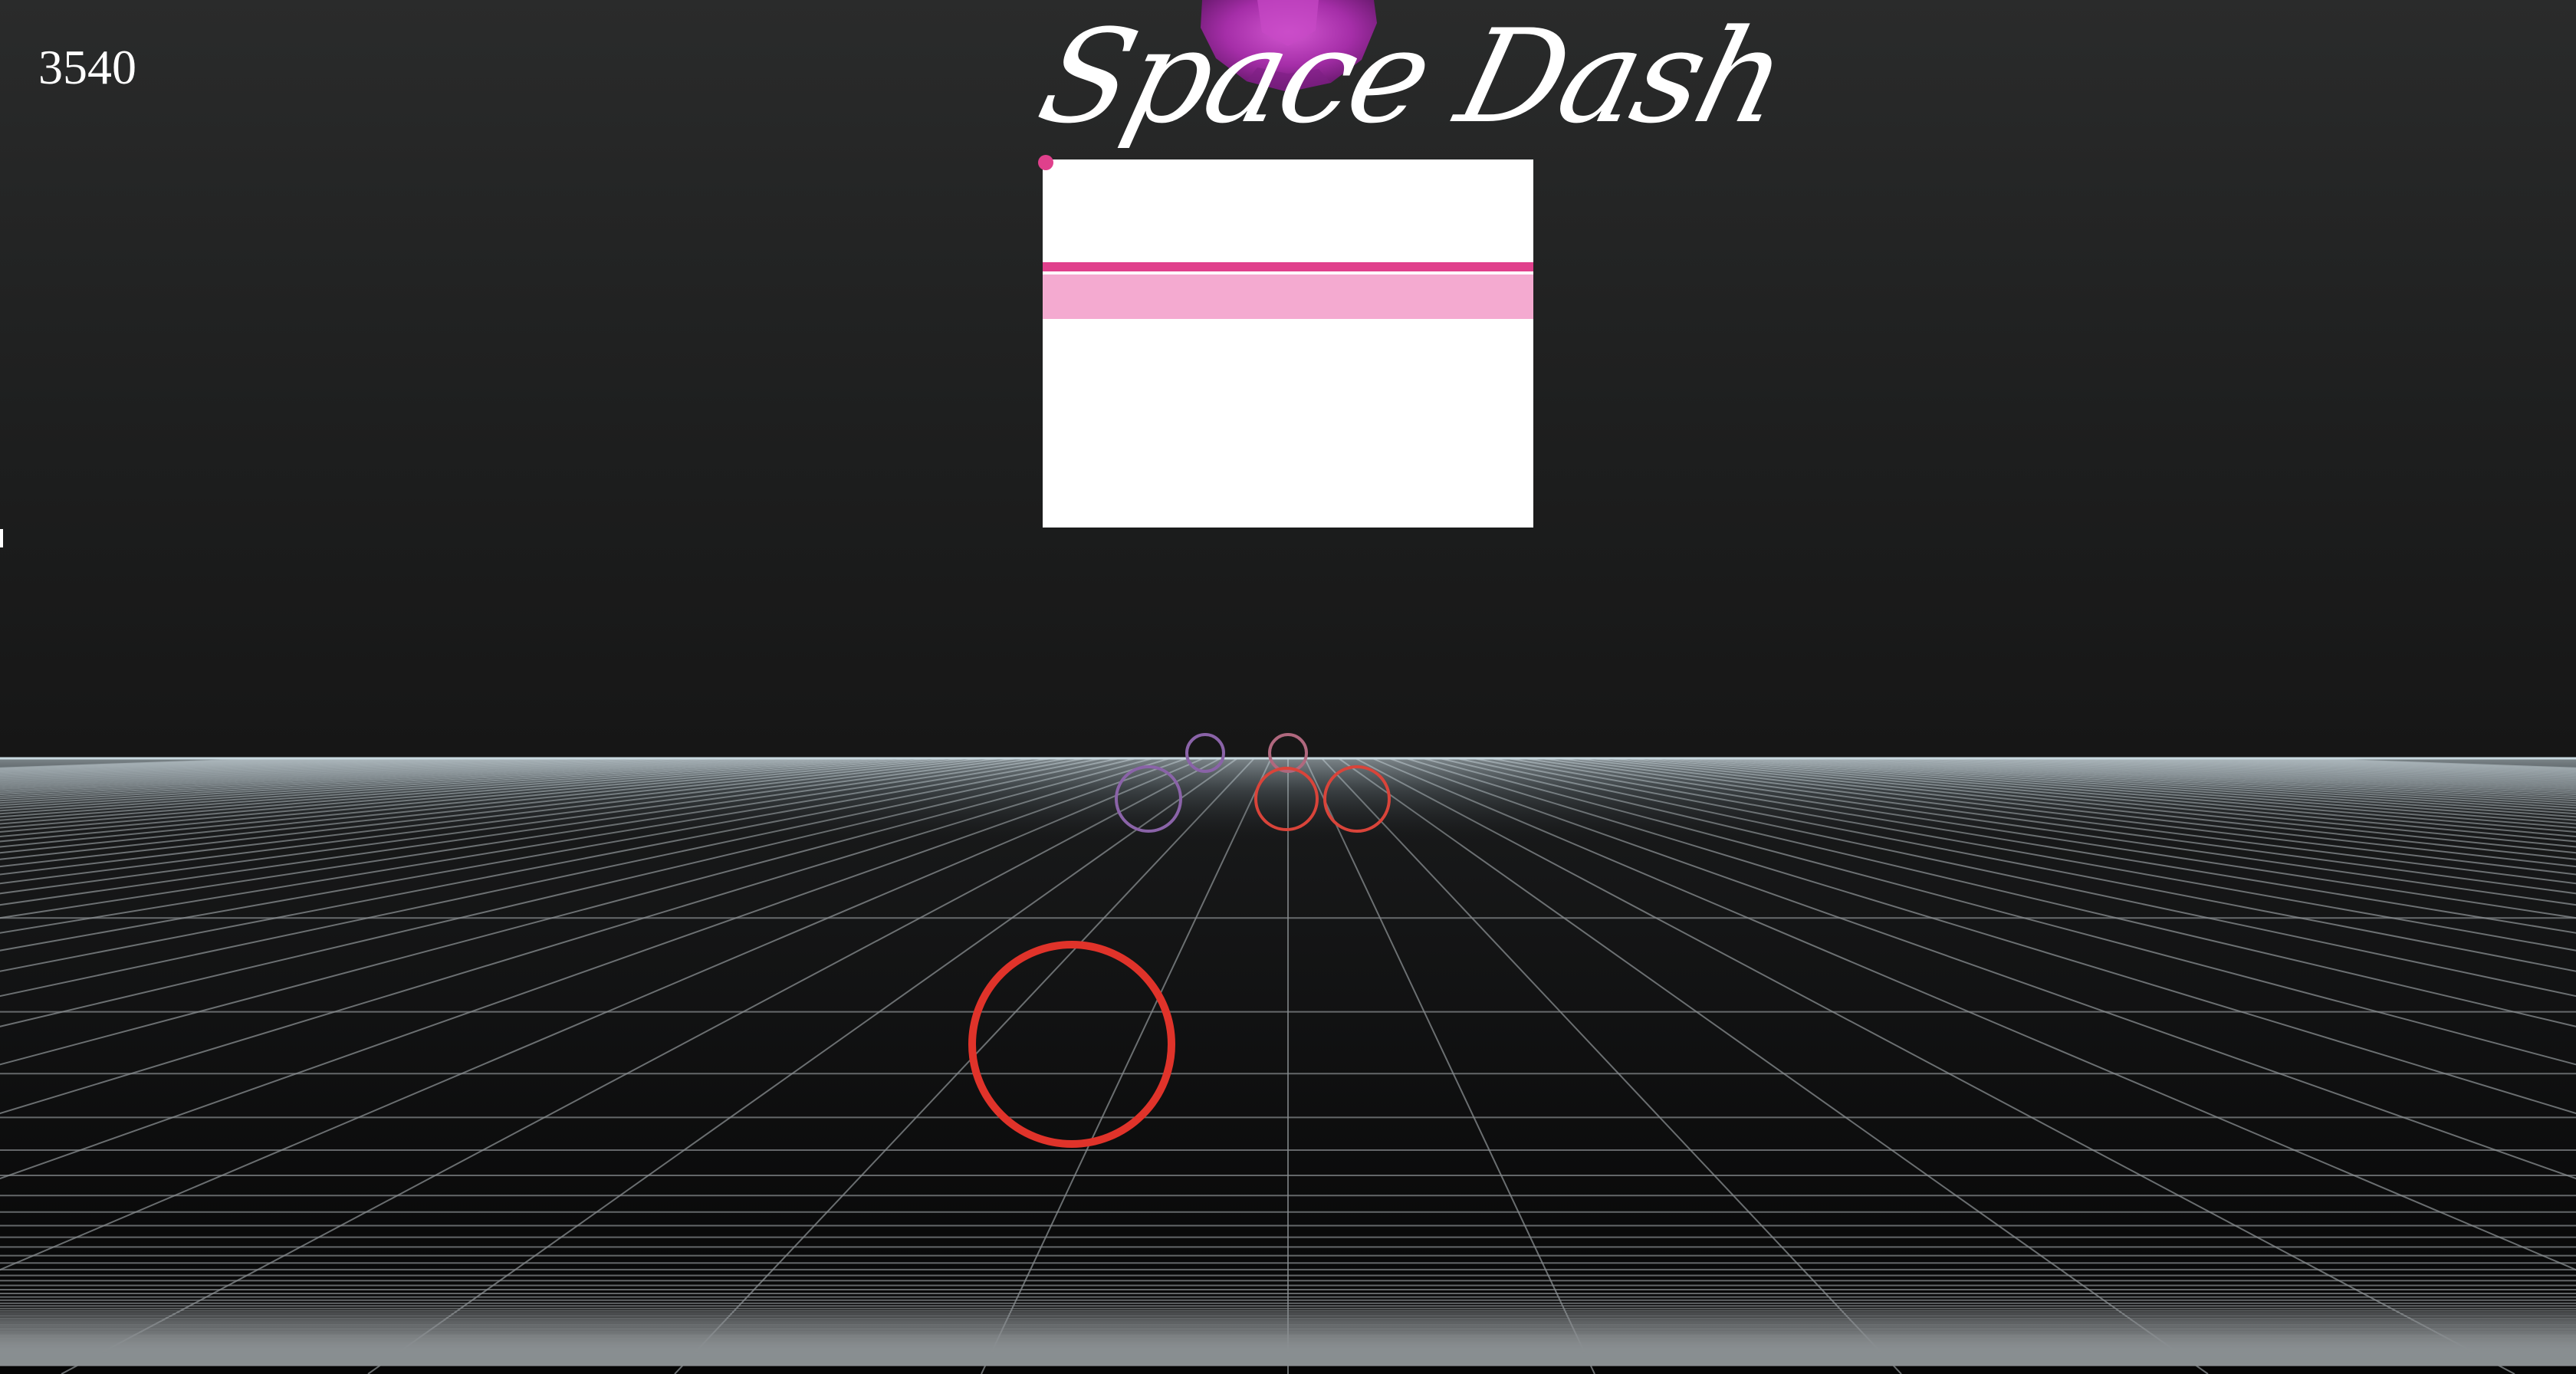 This screenshot has height=1374, width=2576. Describe the element at coordinates (1286, 341) in the screenshot. I see `overlay-panel` at that location.